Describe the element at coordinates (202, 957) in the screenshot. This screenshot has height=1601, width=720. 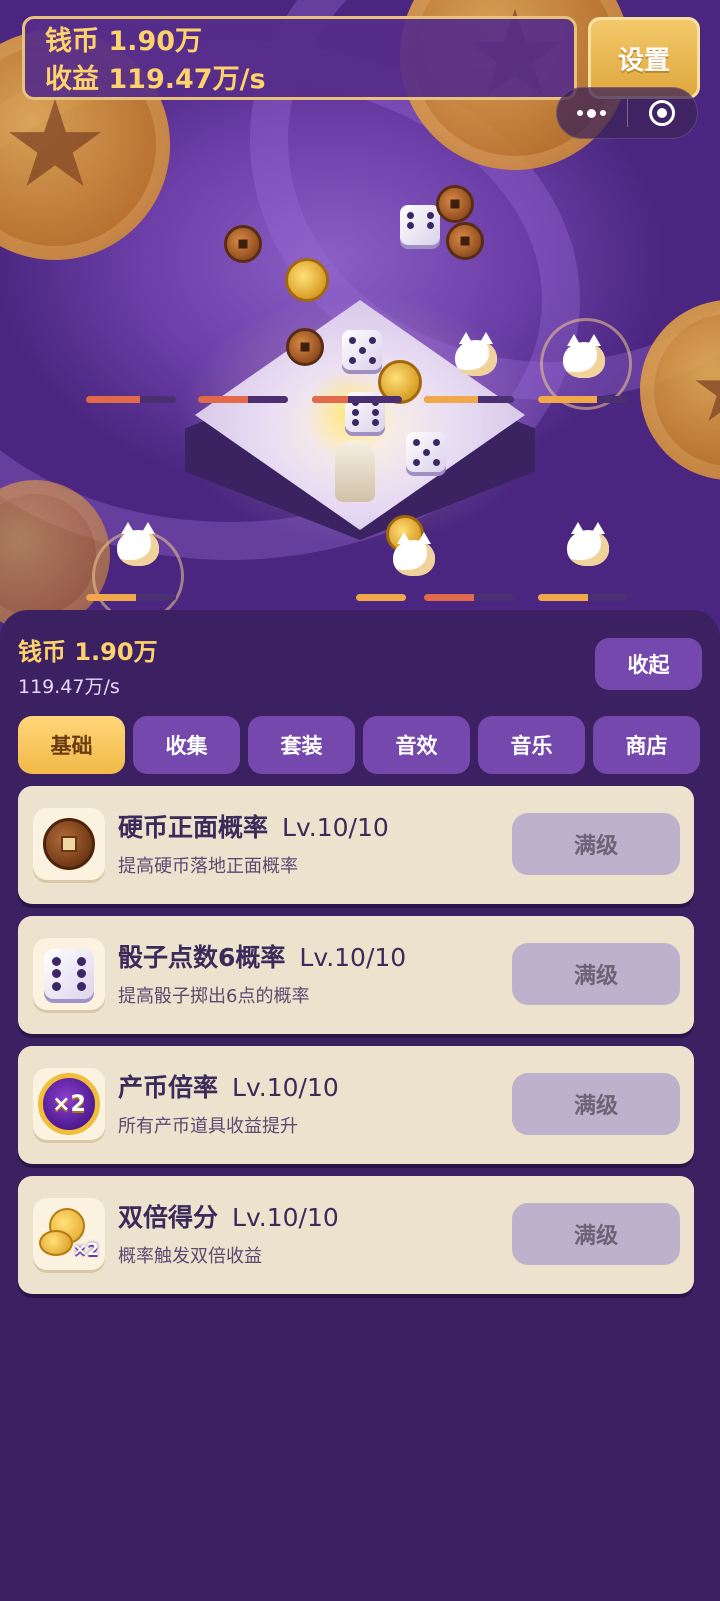
I see `upgrade-name: 骰子点数6概率` at that location.